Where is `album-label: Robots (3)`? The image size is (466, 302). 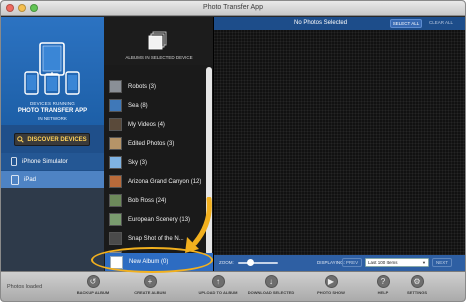
album-label: Robots (3) is located at coordinates (142, 86).